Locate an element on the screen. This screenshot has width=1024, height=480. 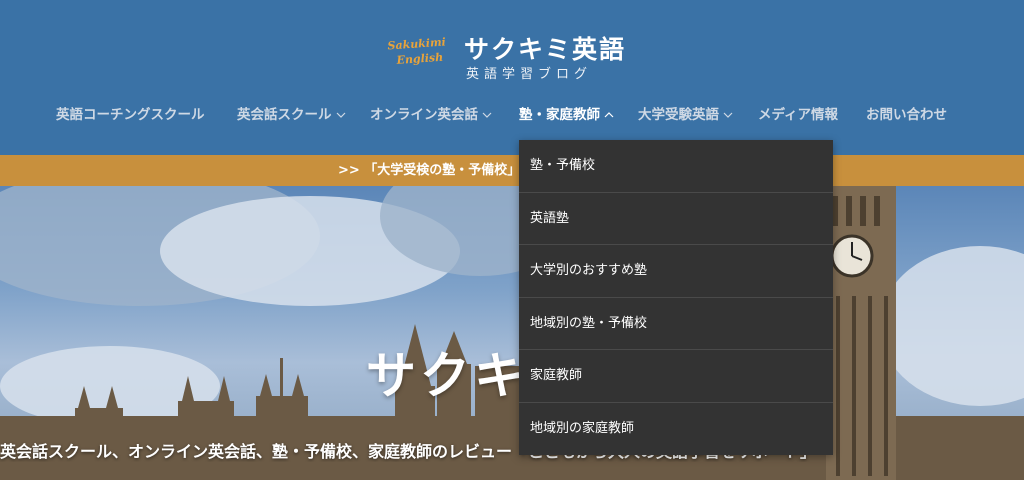
nav-item-label: メディア情報 is located at coordinates (798, 115).